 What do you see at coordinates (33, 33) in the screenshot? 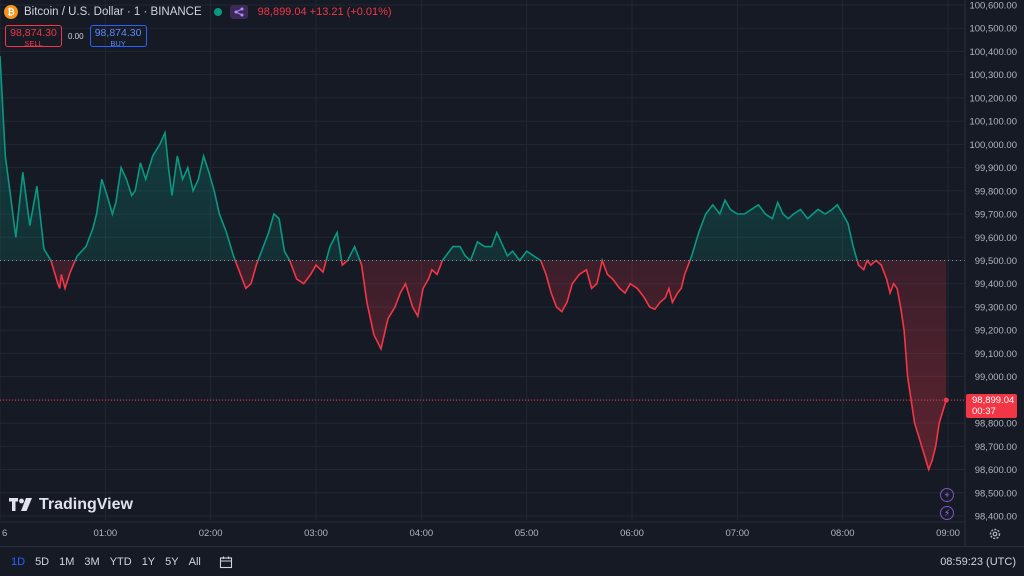
I see `sell-price: 98,874.30` at bounding box center [33, 33].